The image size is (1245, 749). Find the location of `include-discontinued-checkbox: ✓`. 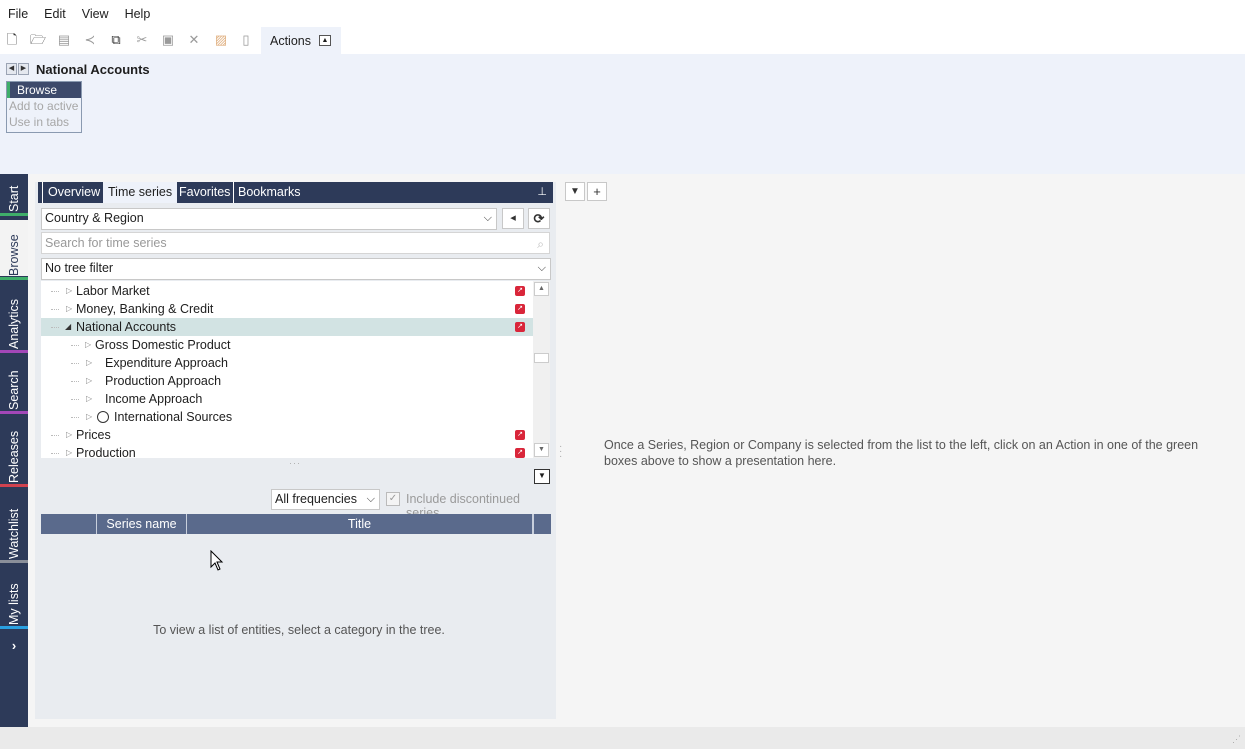

include-discontinued-checkbox: ✓ is located at coordinates (393, 499).